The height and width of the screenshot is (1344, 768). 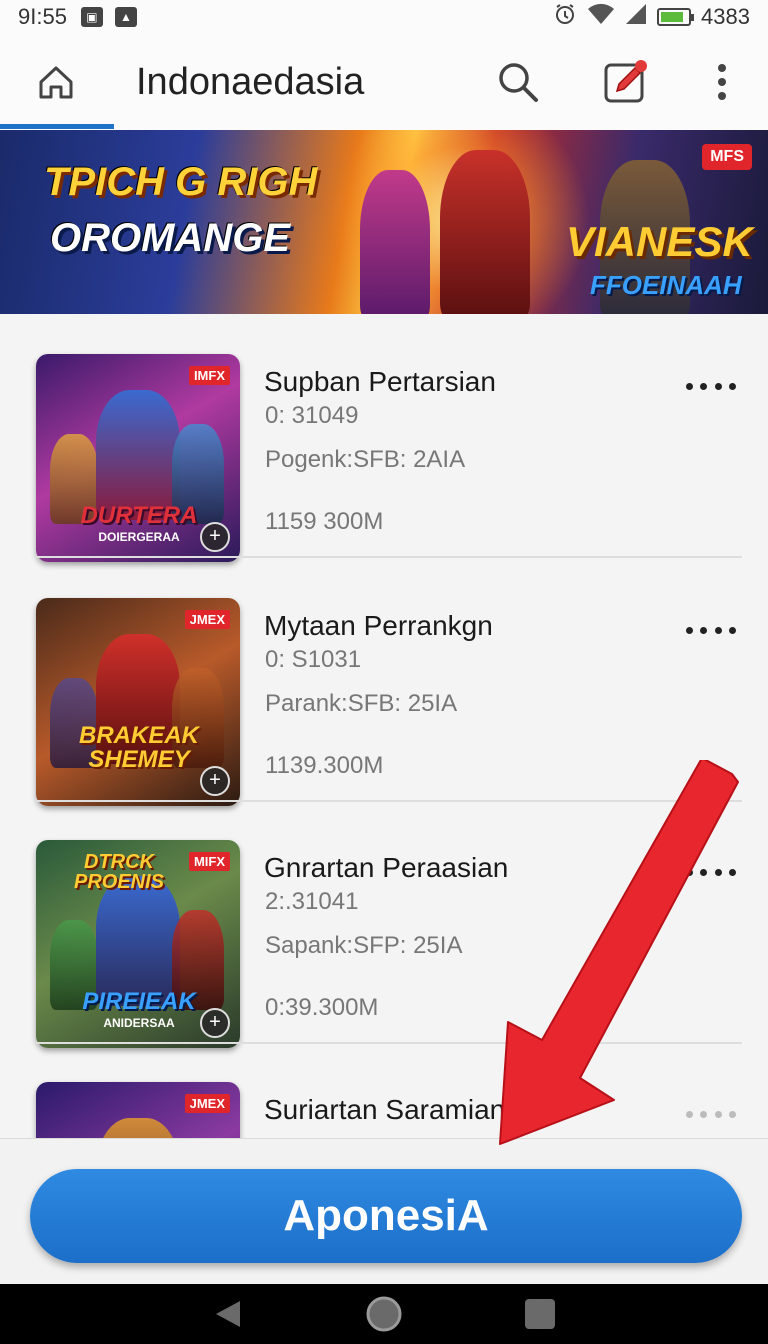 I want to click on banner-game-logo-sub: FFOEINAAH, so click(x=666, y=285).